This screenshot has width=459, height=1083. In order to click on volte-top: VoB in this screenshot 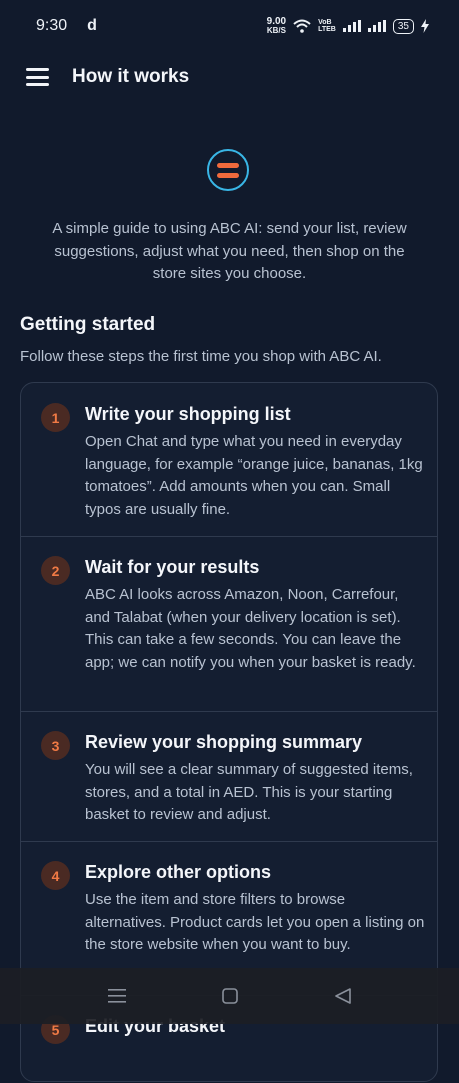, I will do `click(325, 22)`.